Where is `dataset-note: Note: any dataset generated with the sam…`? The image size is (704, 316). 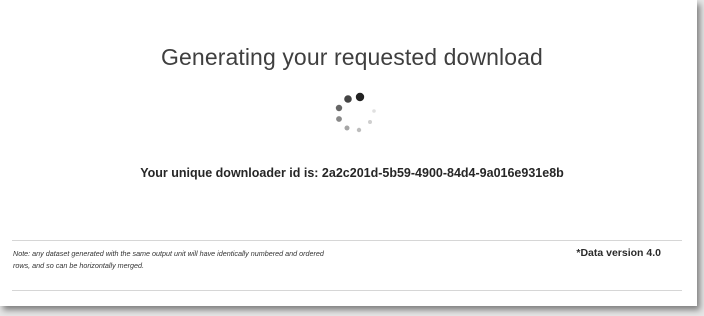
dataset-note: Note: any dataset generated with the sam… is located at coordinates (168, 259).